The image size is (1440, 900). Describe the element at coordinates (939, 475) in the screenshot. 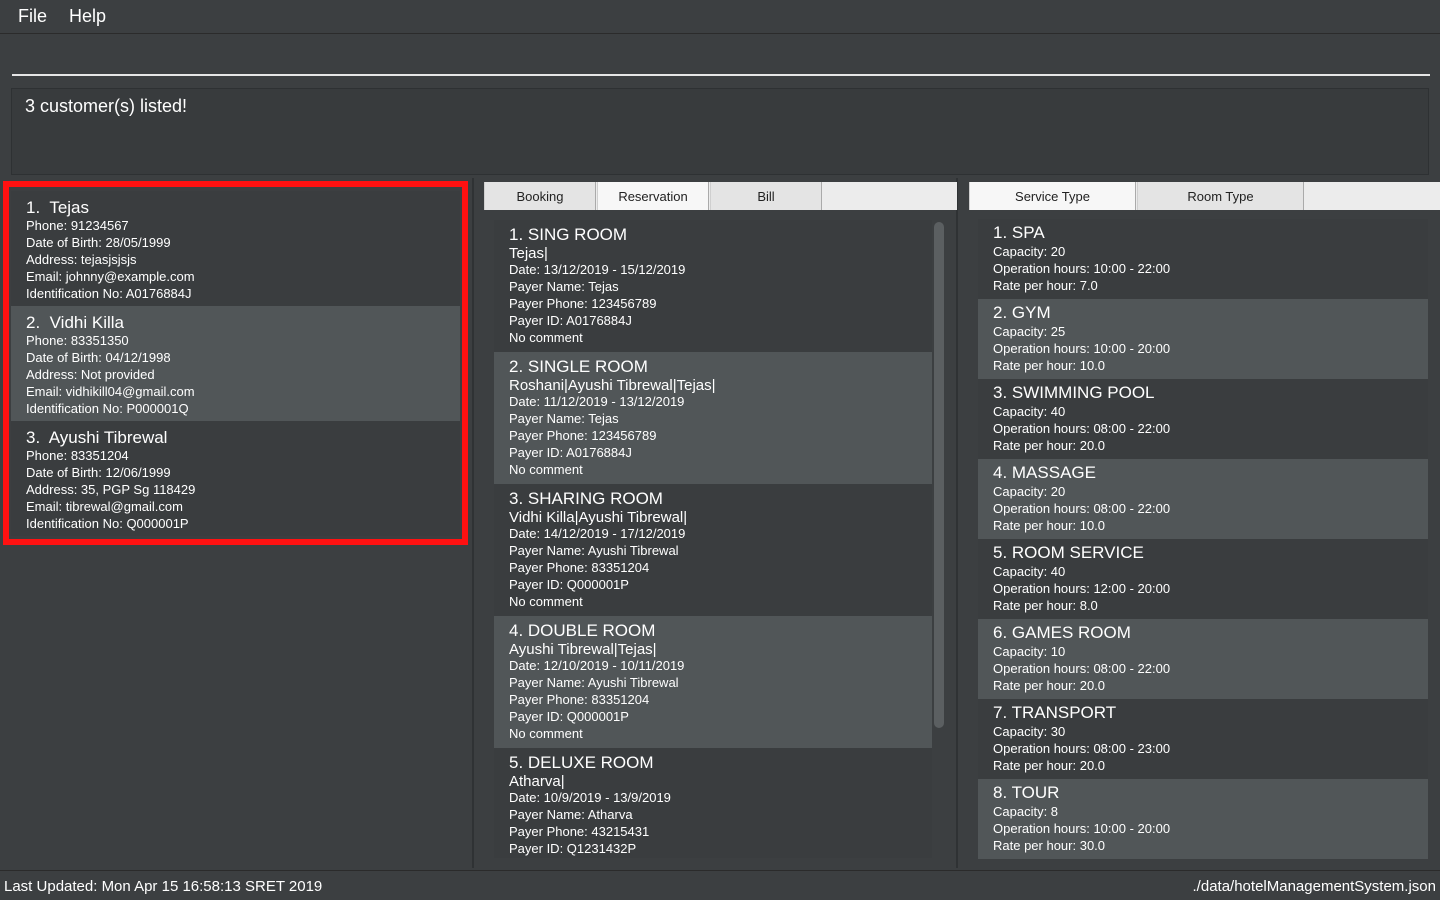

I see `reservation-scrollbar` at that location.